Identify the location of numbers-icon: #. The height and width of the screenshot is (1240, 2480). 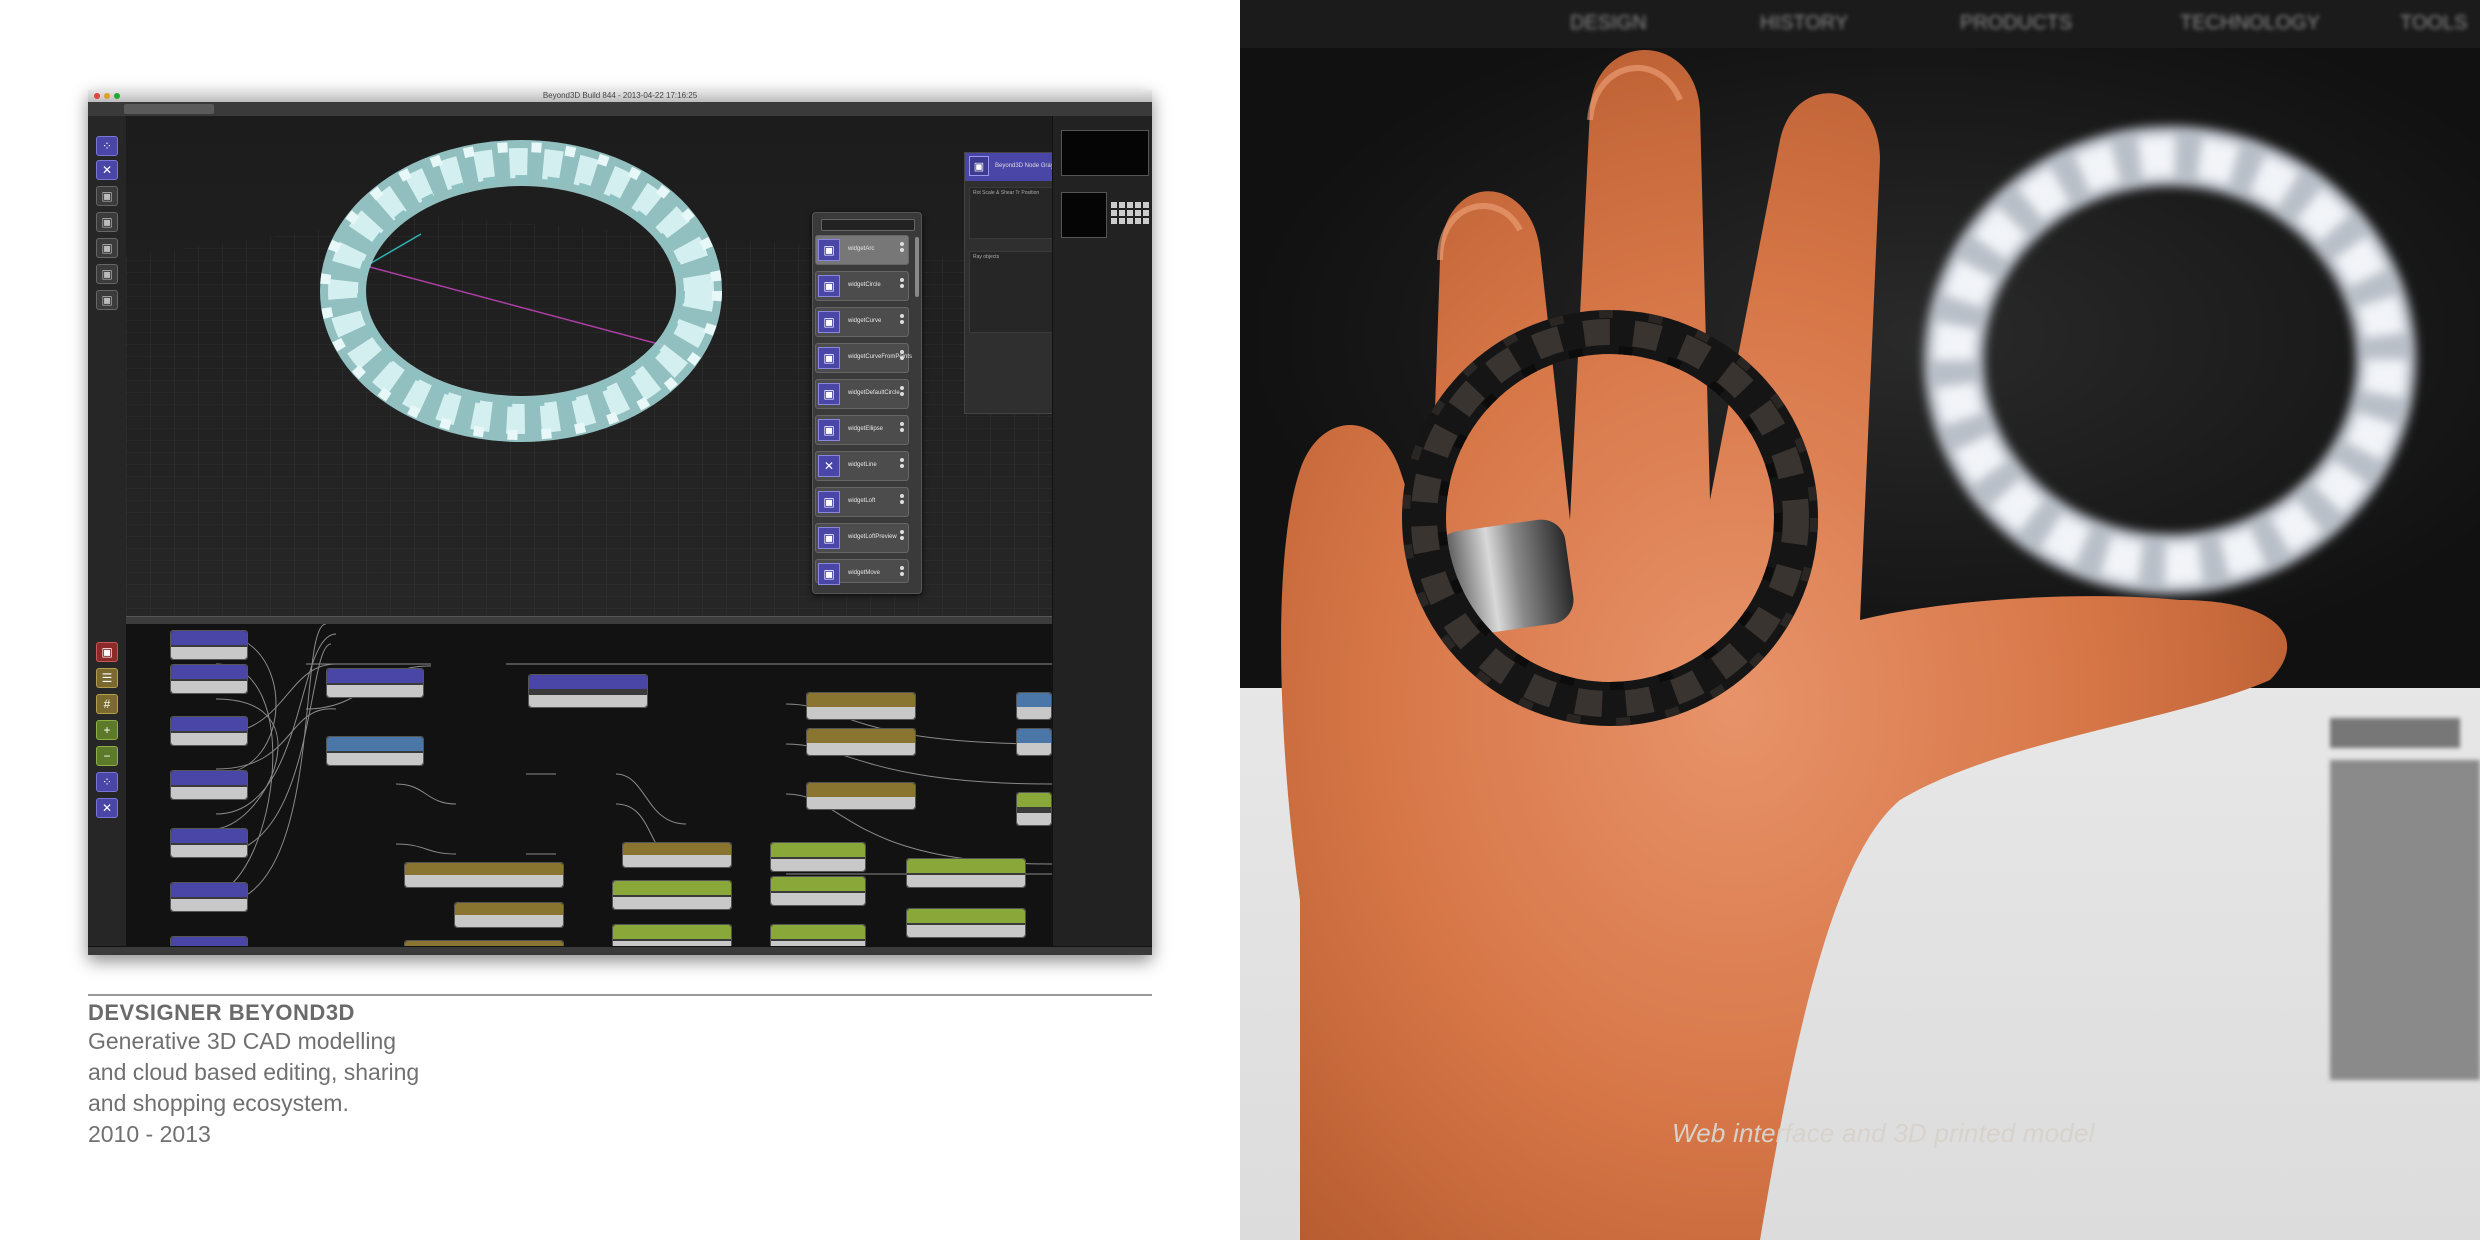
(107, 704).